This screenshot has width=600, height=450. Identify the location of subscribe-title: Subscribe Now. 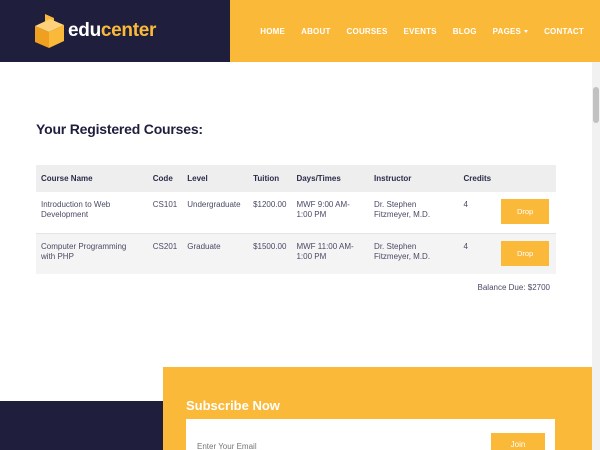
(233, 405).